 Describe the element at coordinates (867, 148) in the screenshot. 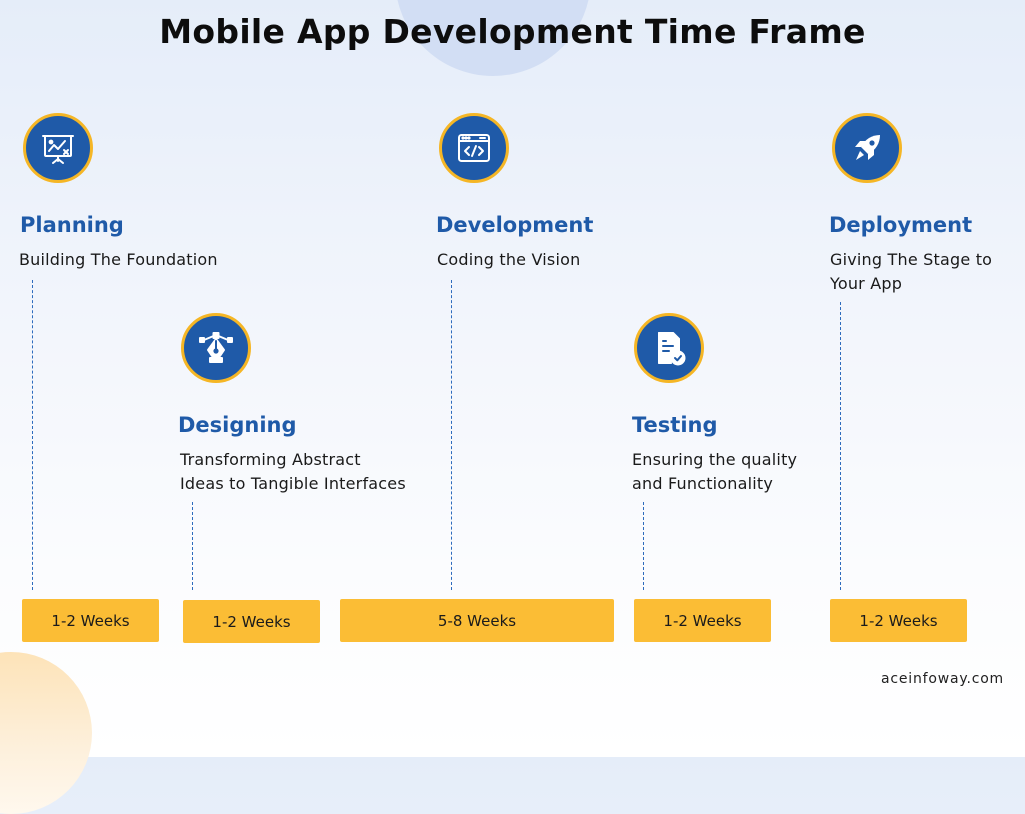

I see `rocket-icon` at that location.